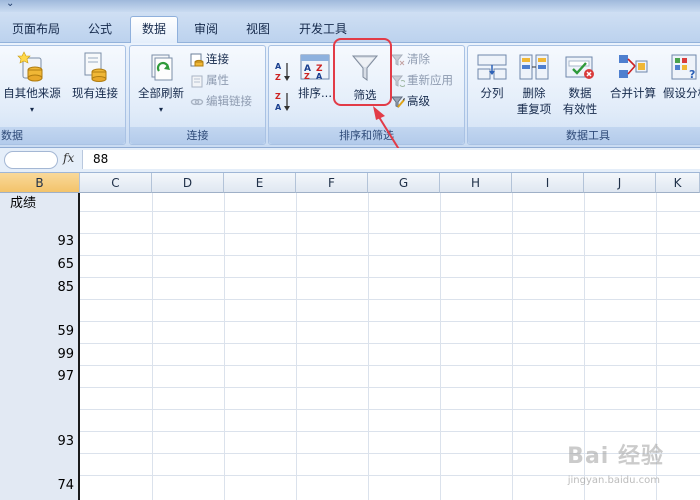  I want to click on baidu-watermark: Bai 经验, so click(615, 456).